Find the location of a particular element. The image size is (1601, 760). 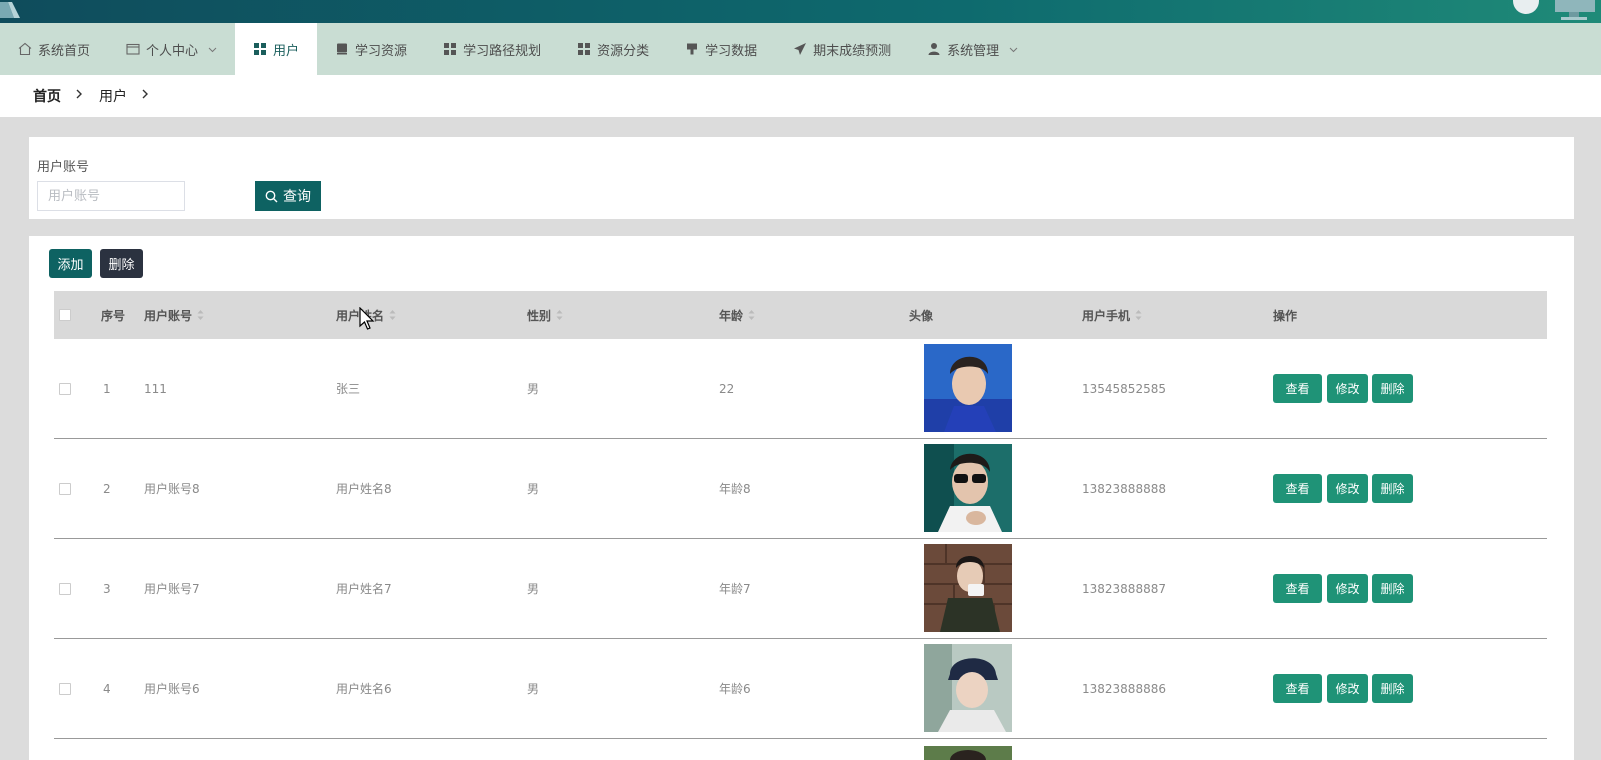

podium-icon is located at coordinates (692, 49).